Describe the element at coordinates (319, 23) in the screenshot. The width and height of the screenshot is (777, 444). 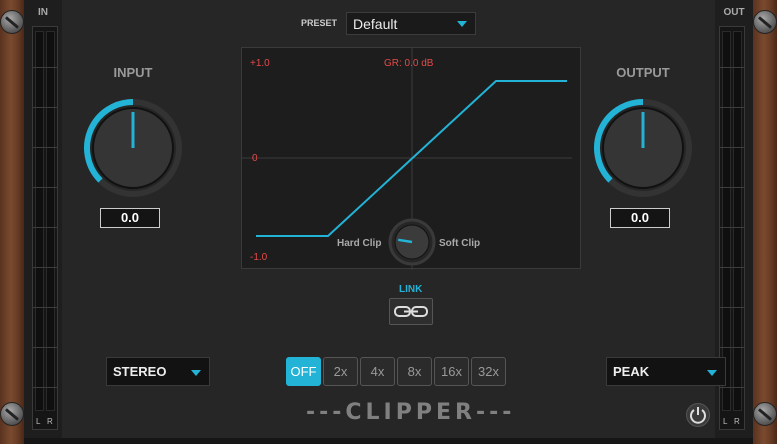
I see `preset-label: PRESET` at that location.